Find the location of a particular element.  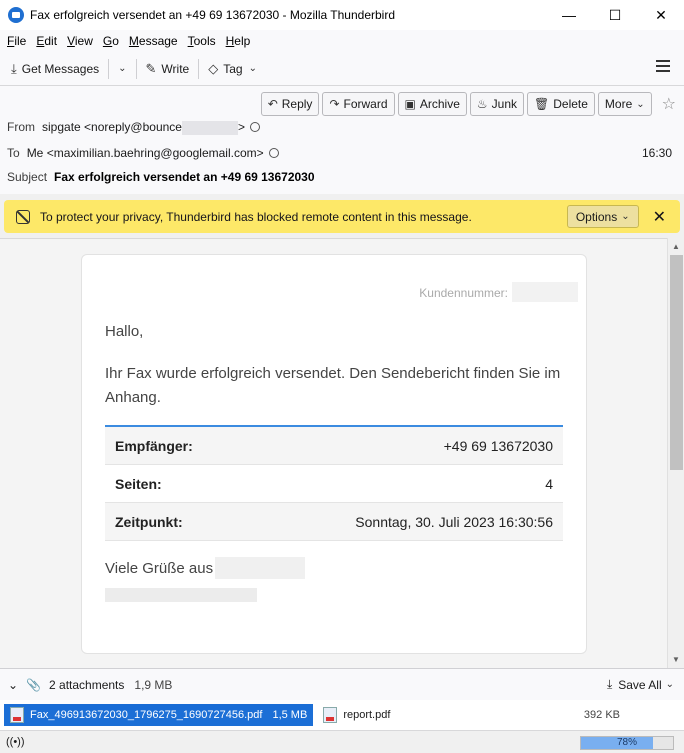

delete-button: 🗑 Delete is located at coordinates (561, 104).